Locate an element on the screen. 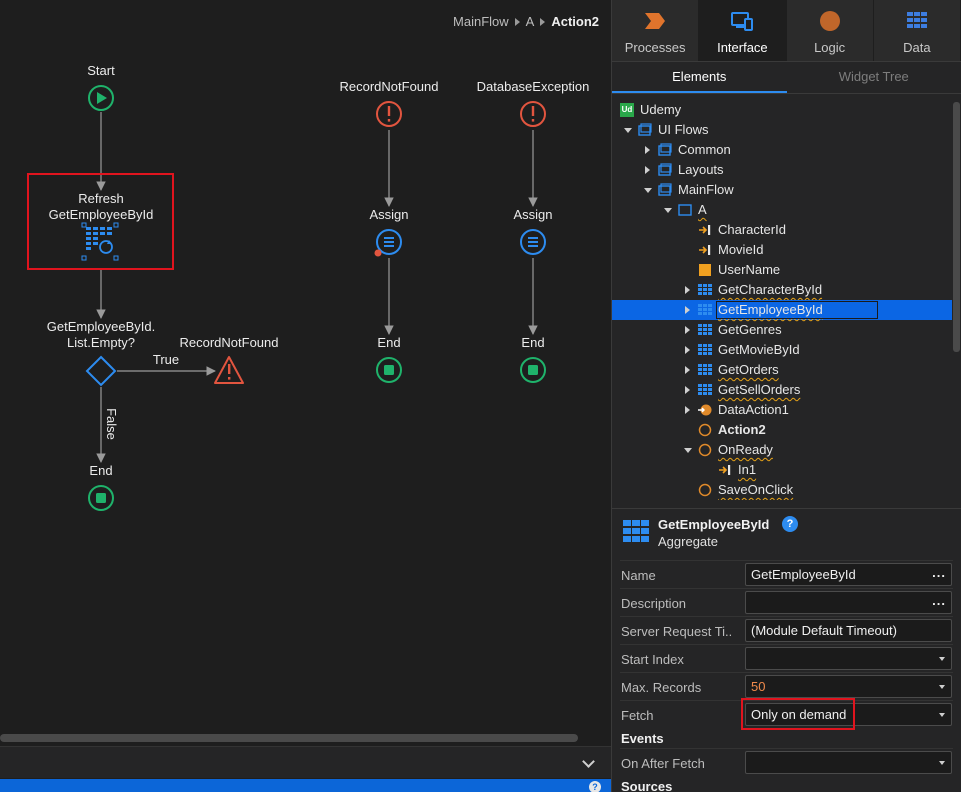 The width and height of the screenshot is (961, 792). chevron-down-icon is located at coordinates (588, 761).